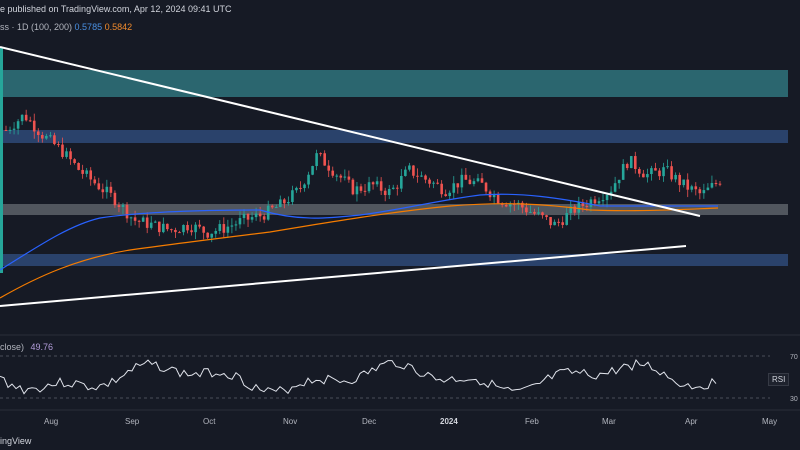 This screenshot has width=800, height=450. I want to click on x-label-oct: Oct, so click(209, 421).